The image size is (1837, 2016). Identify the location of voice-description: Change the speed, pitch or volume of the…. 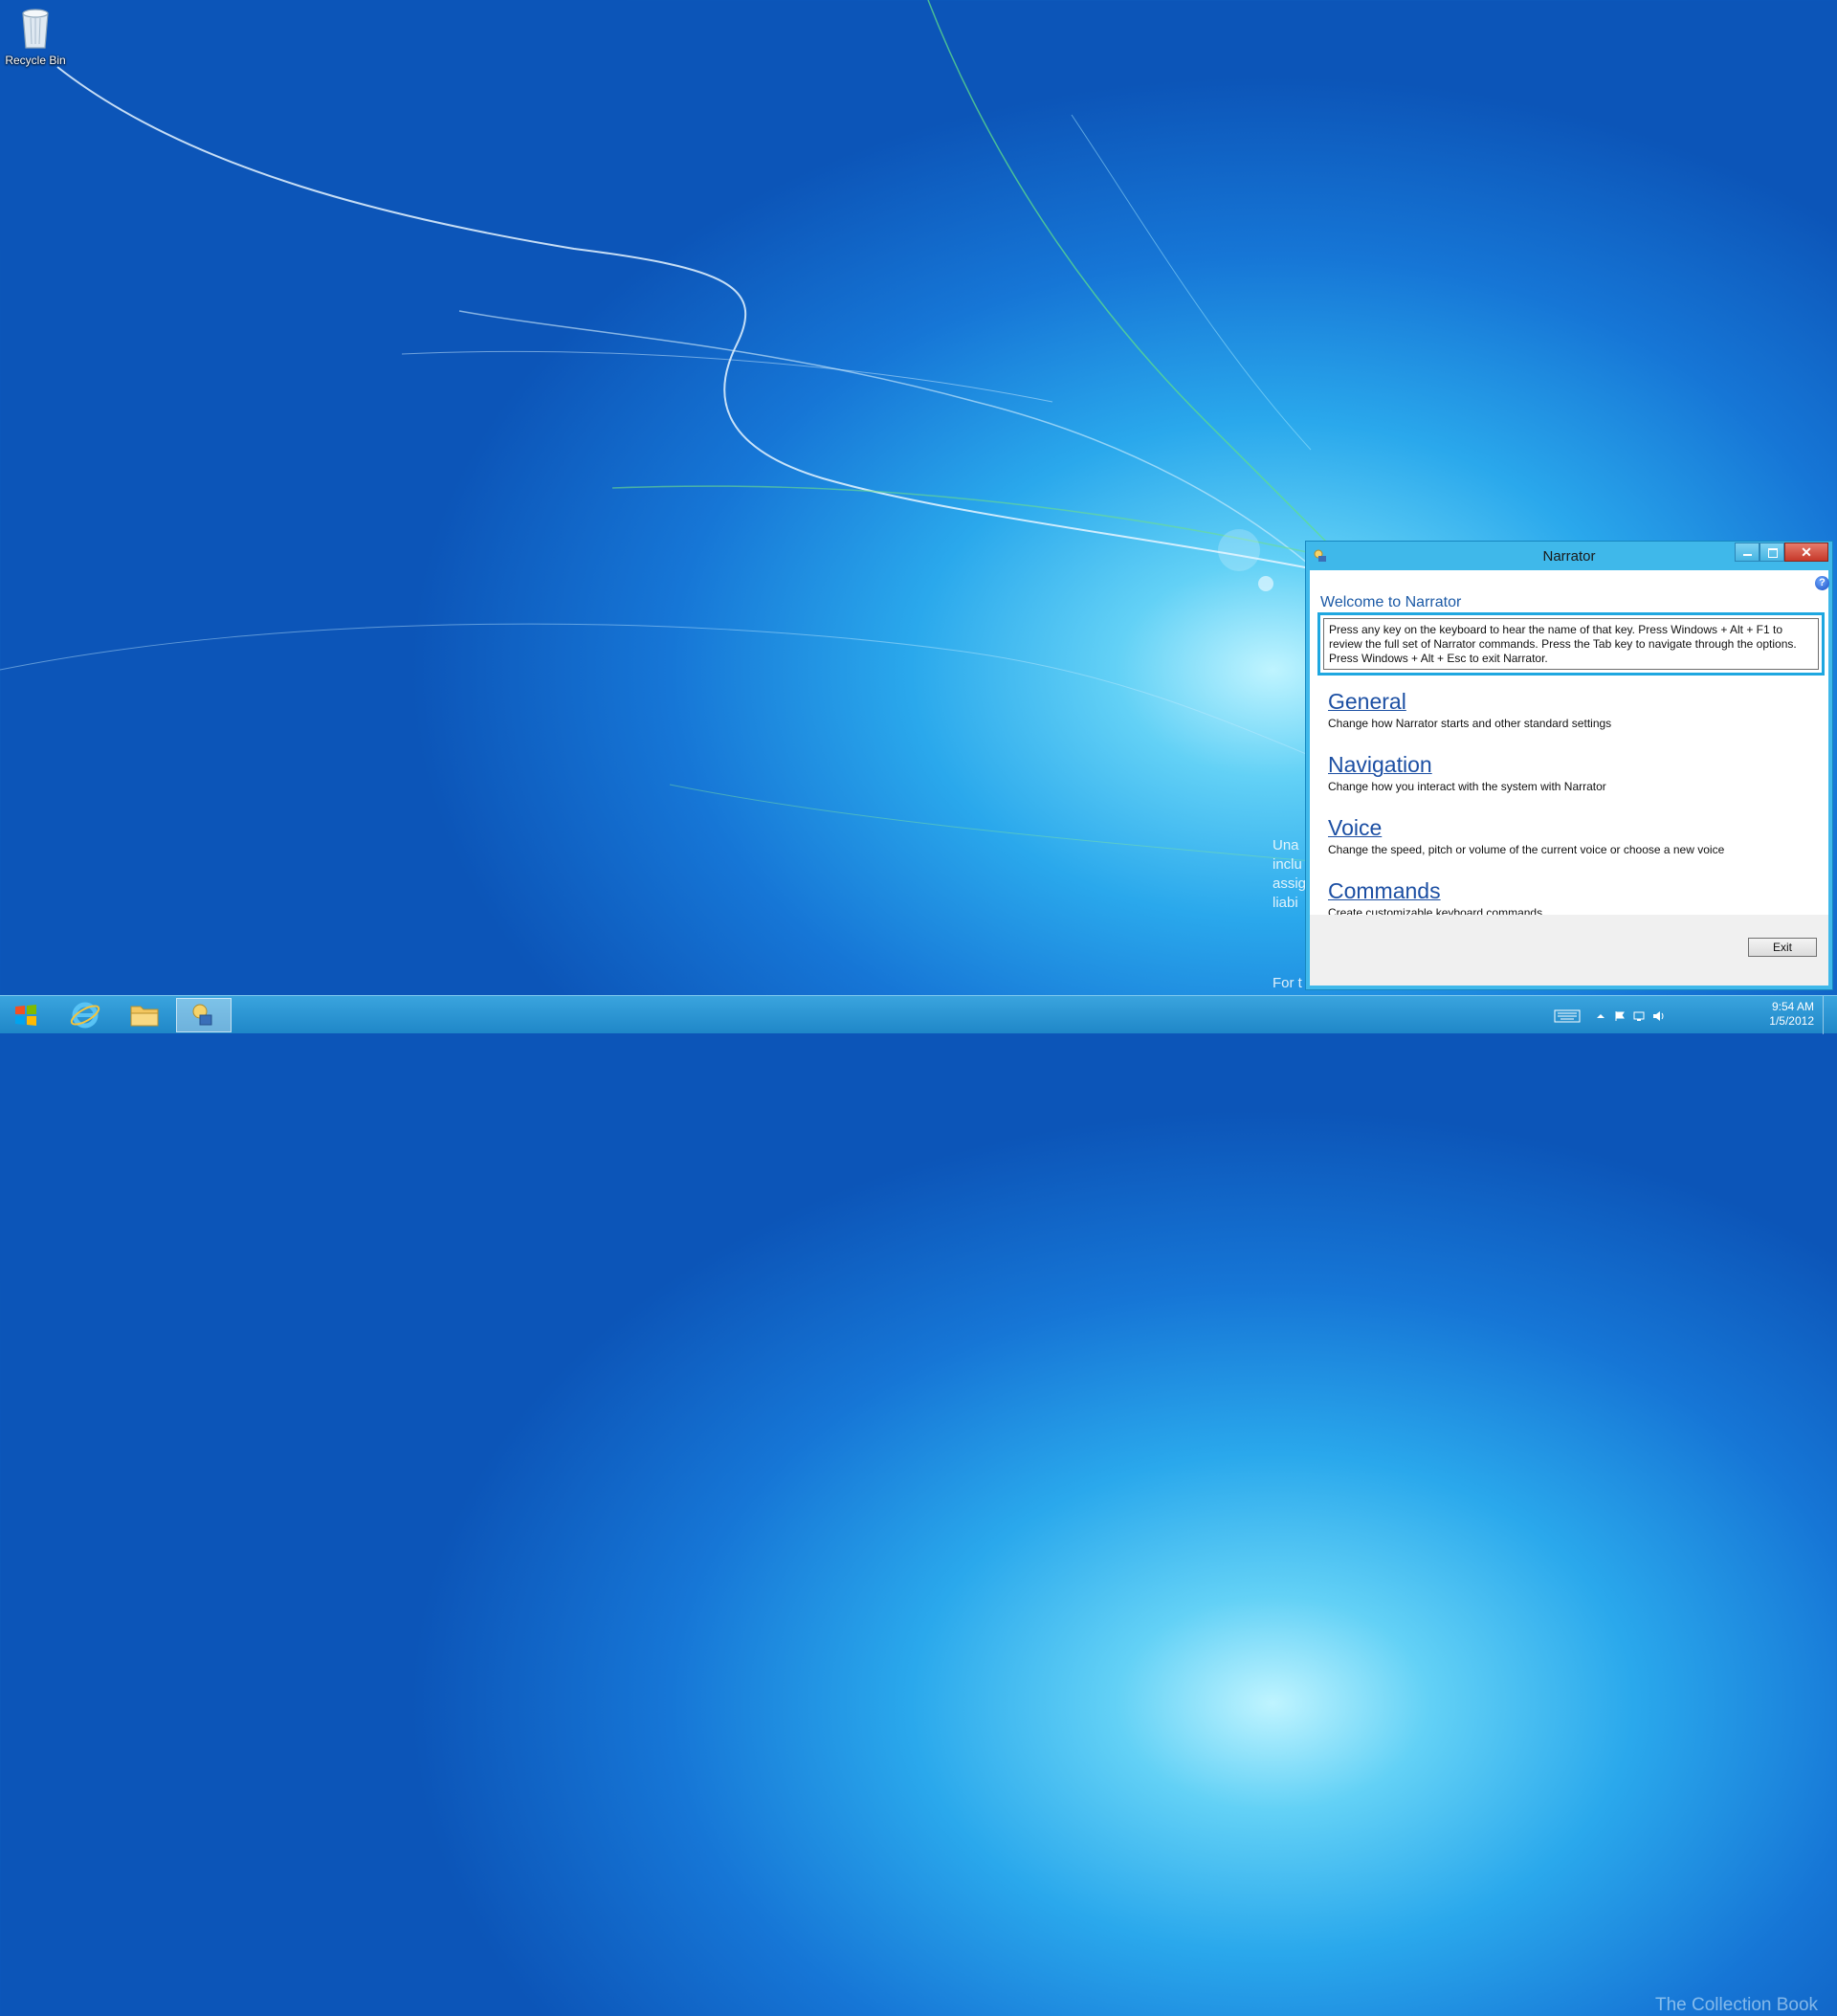
(1526, 849).